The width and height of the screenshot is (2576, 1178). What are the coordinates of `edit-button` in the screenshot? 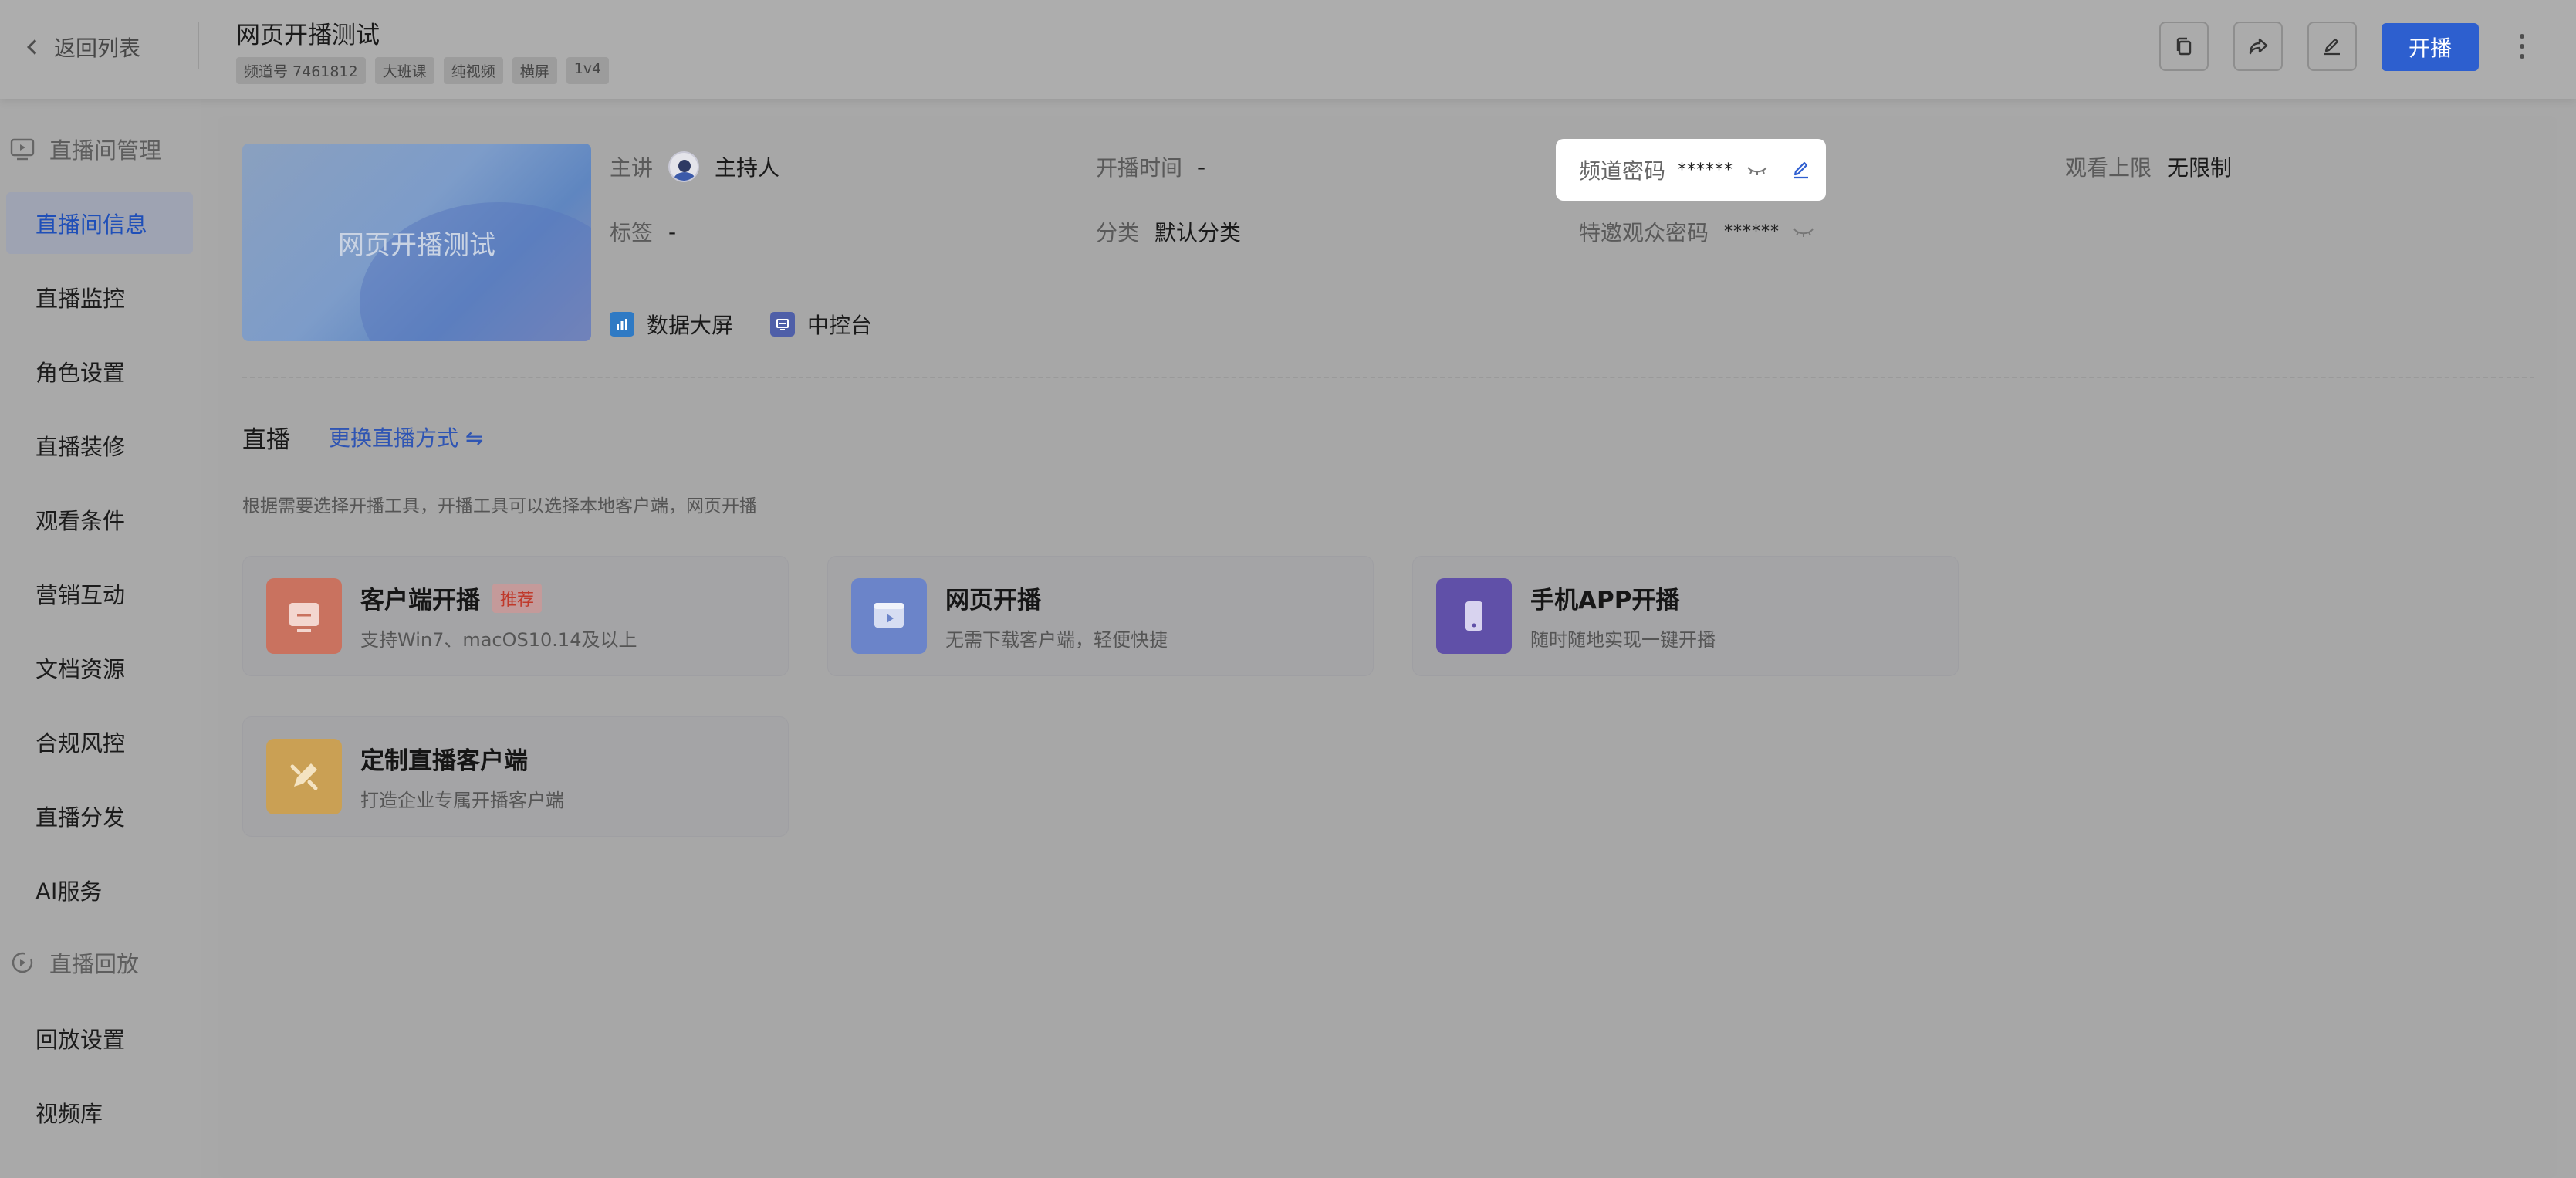 It's located at (2332, 46).